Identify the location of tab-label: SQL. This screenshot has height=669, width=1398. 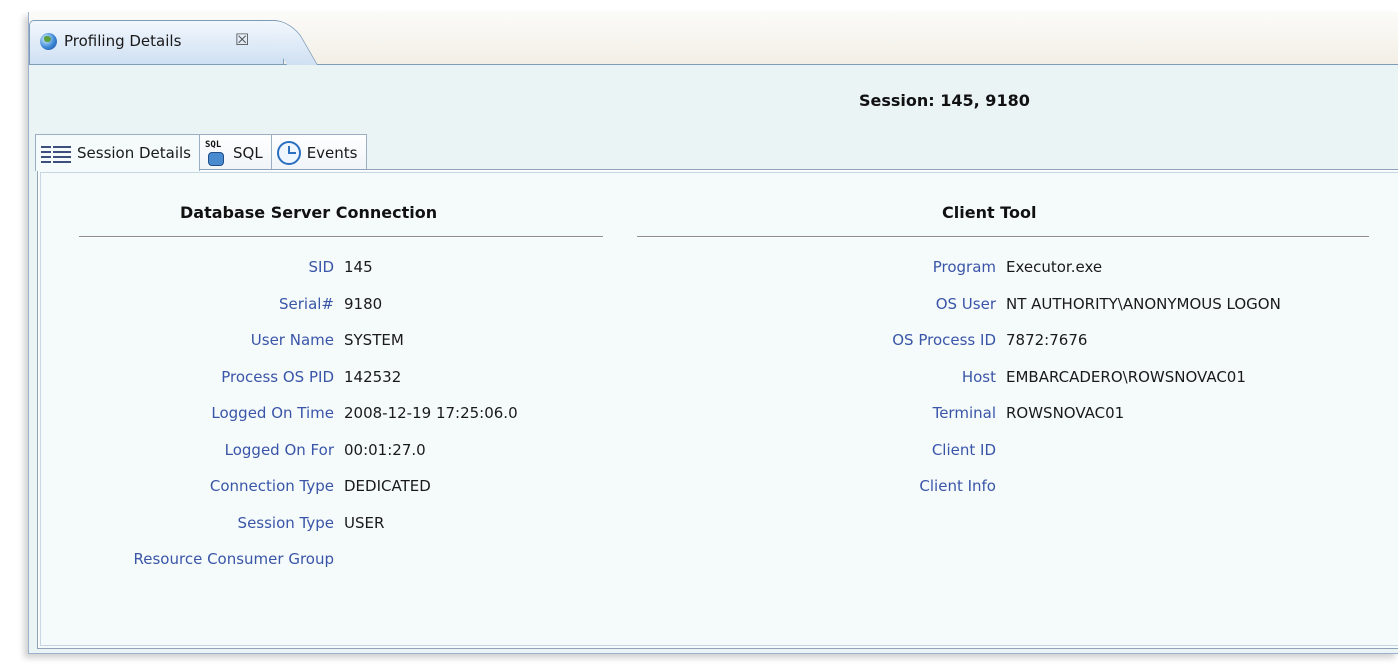
(248, 152).